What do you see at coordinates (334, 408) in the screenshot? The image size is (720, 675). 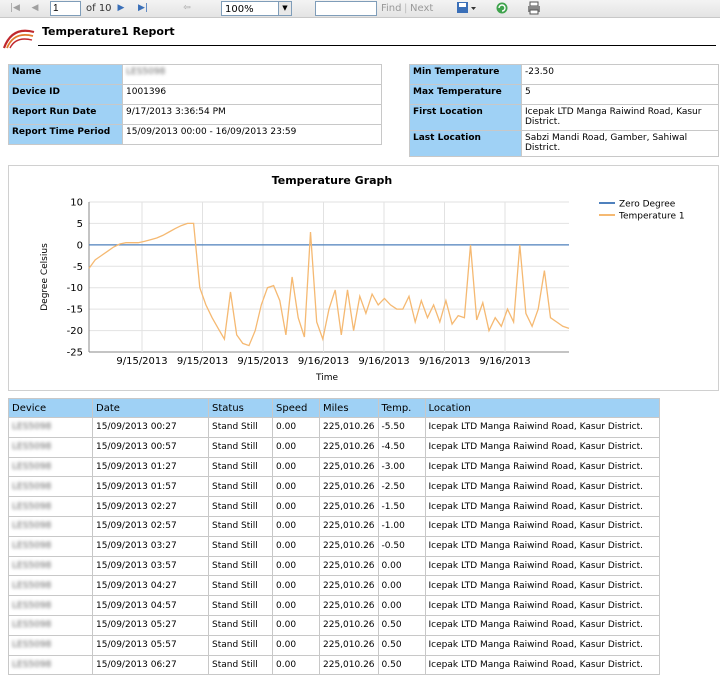 I see `table-header-row: Device Date Status Speed Miles Temp. Location` at bounding box center [334, 408].